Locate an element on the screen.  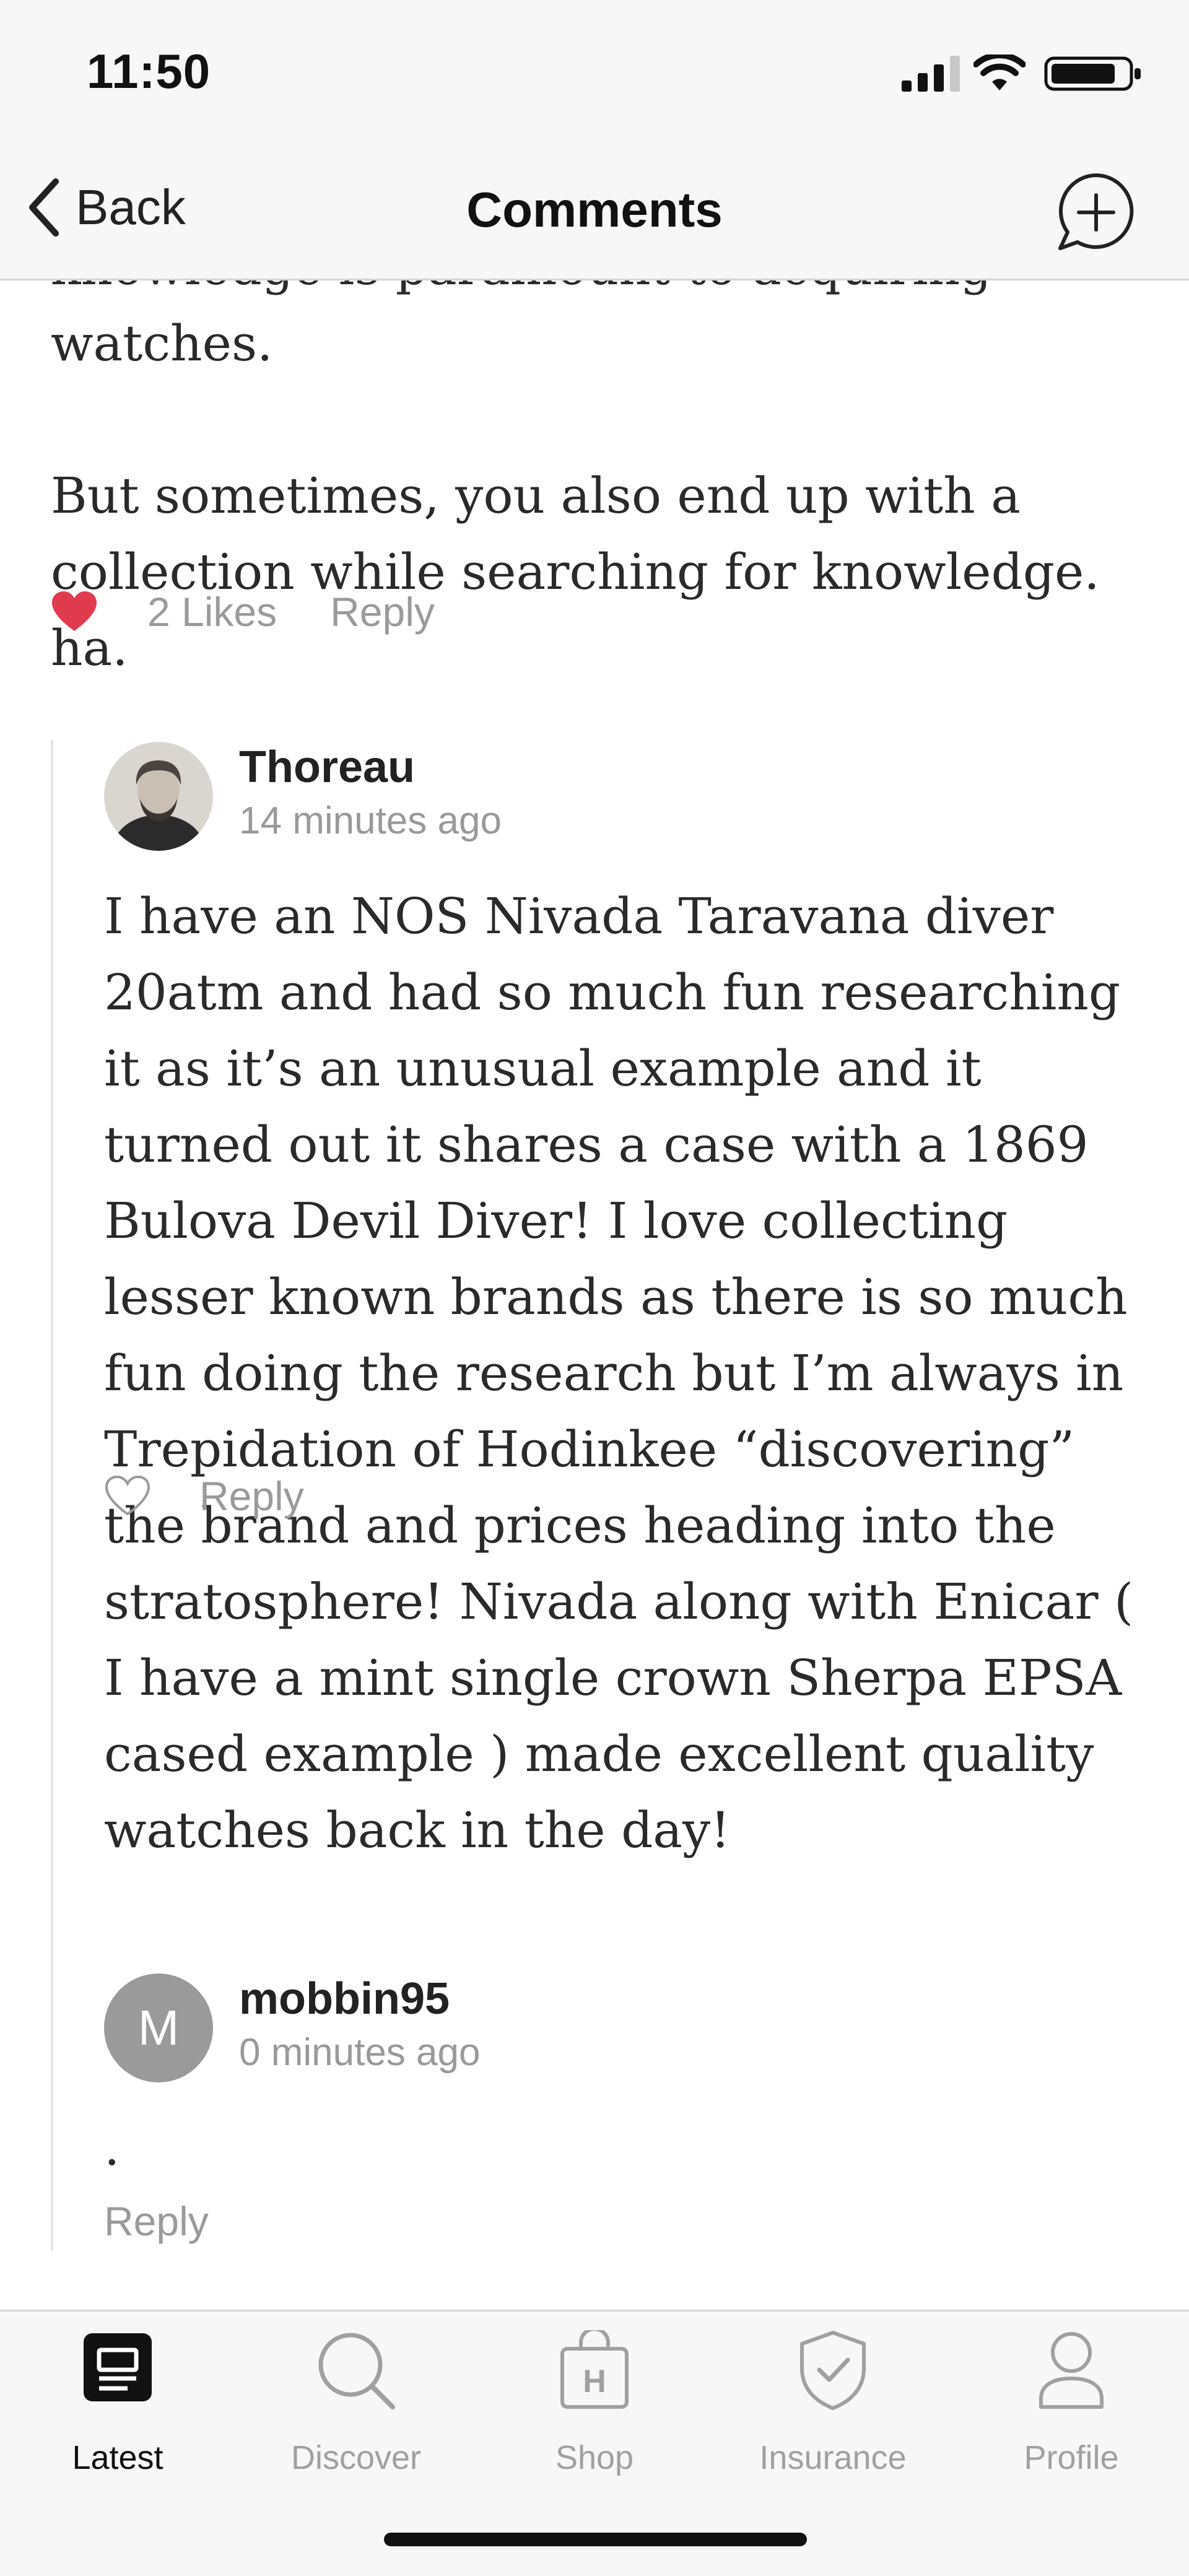
newspaper-icon is located at coordinates (118, 2367).